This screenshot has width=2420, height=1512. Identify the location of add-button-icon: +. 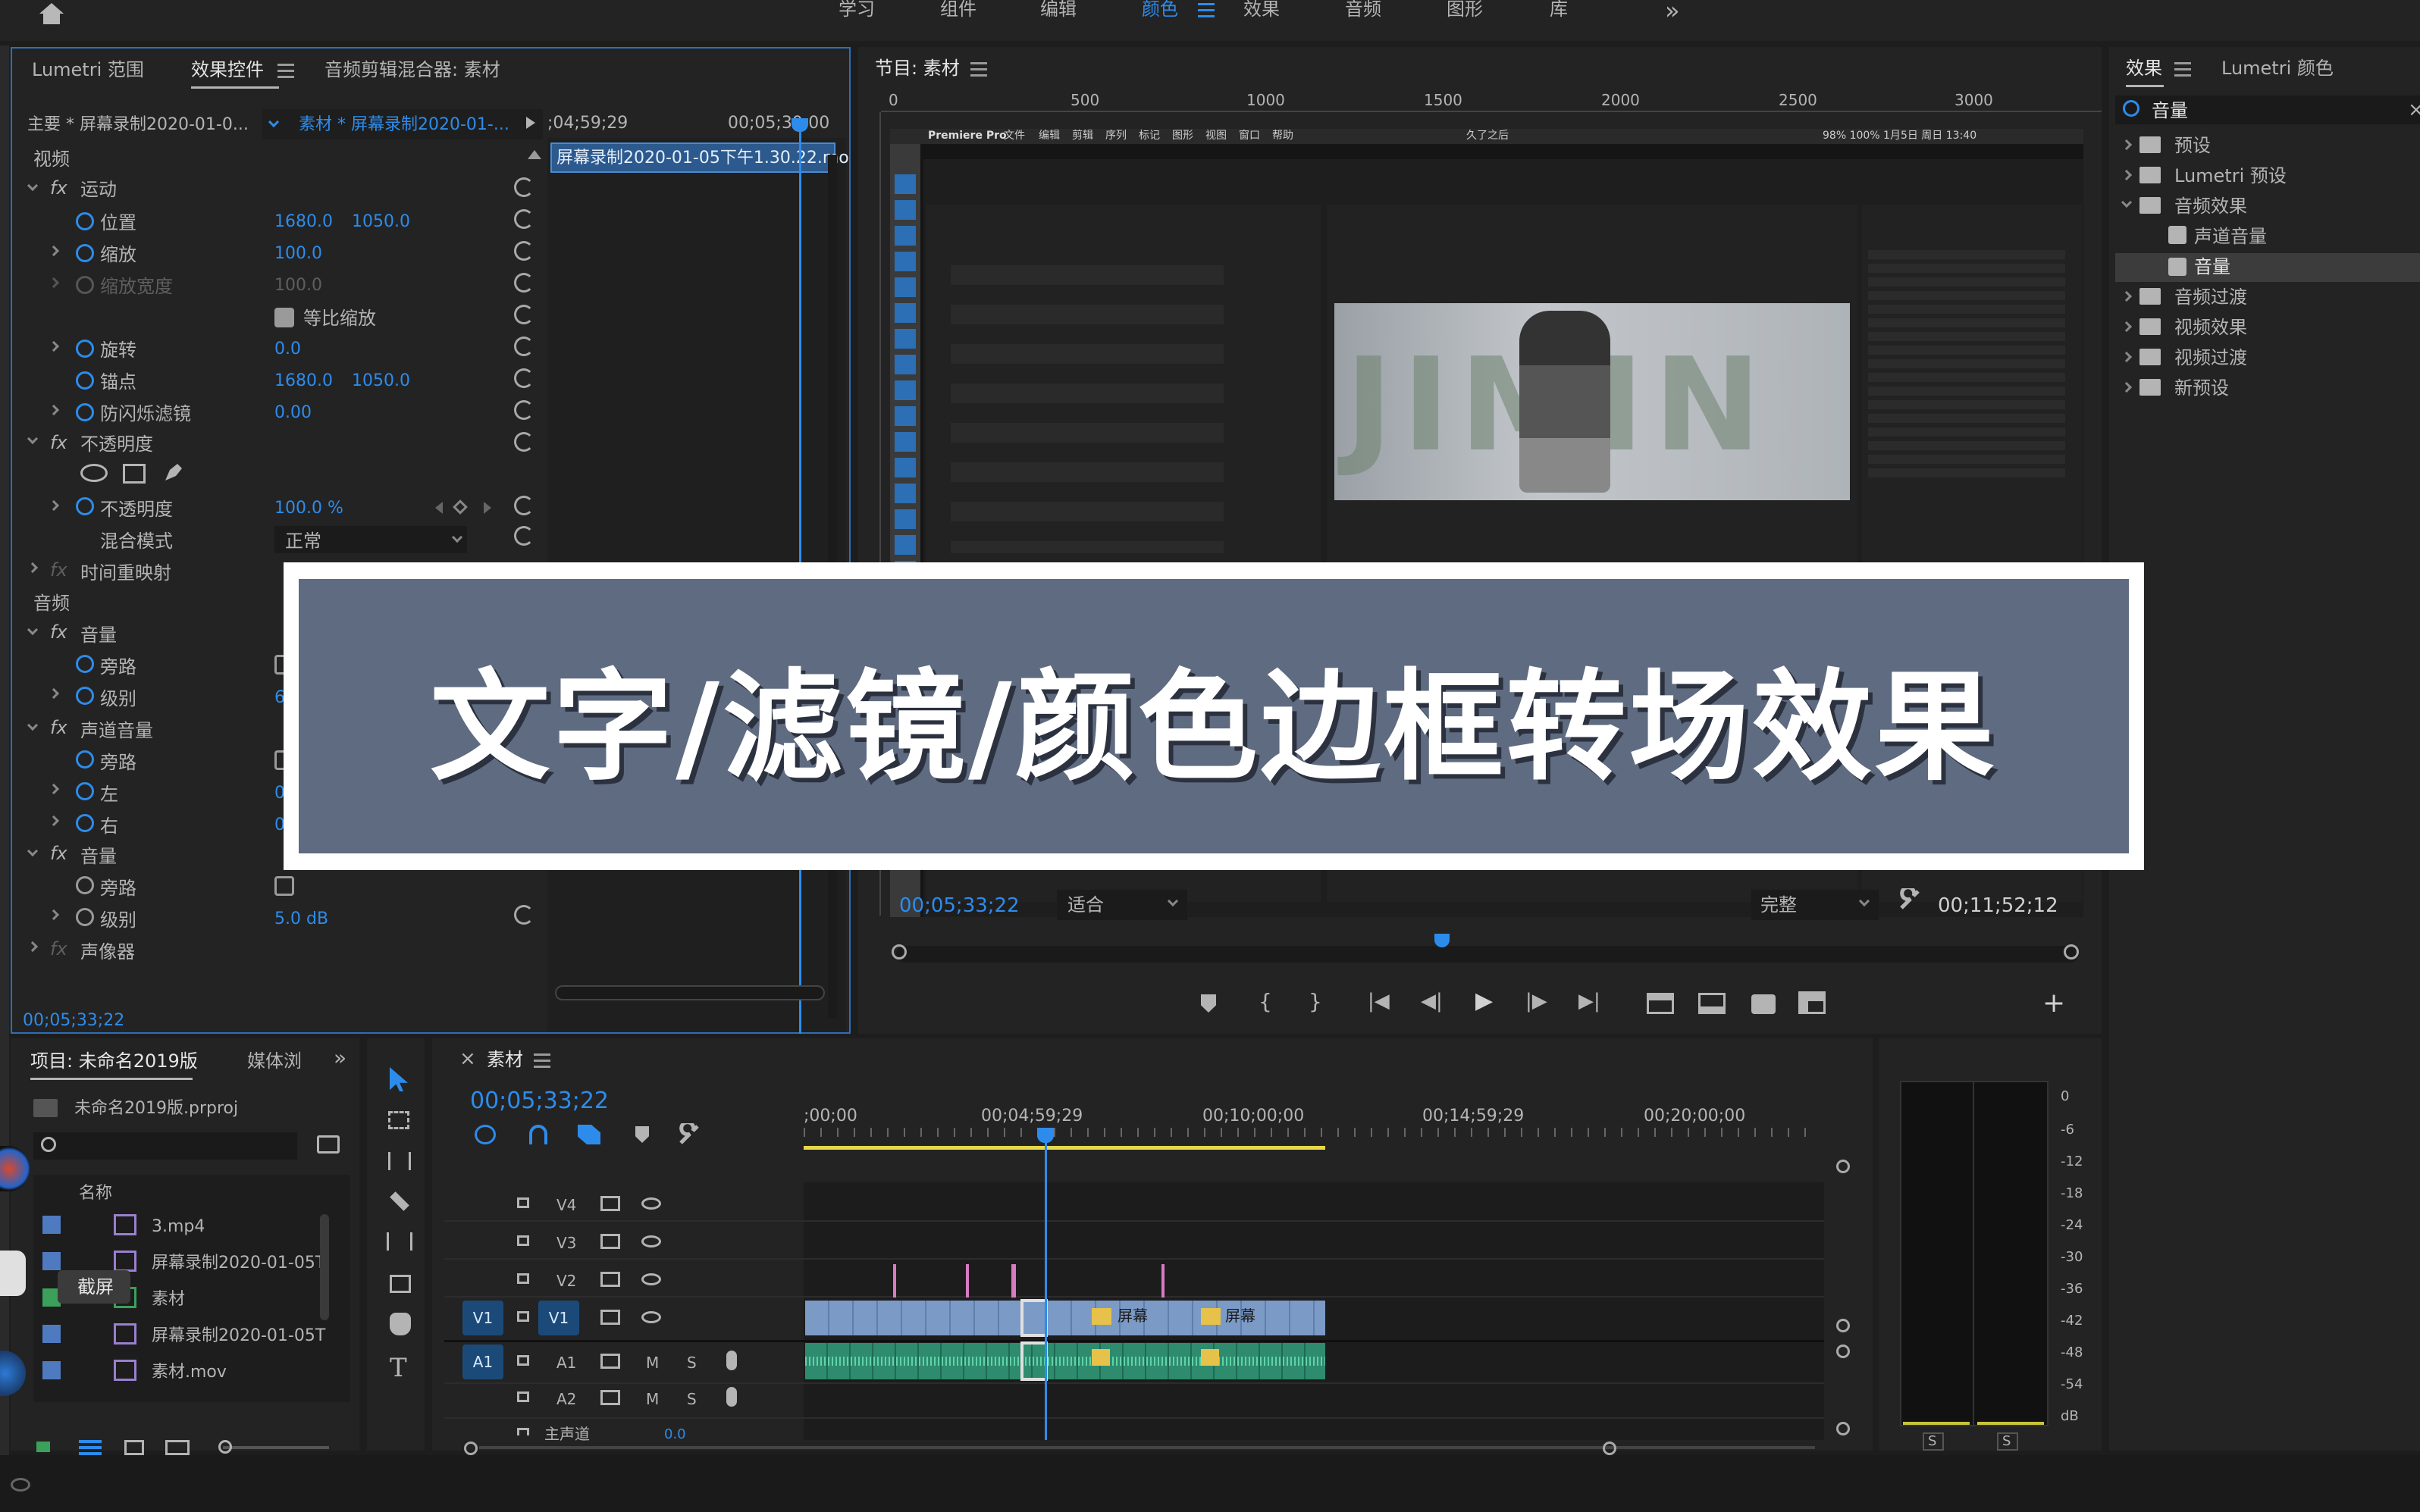
(2053, 1003).